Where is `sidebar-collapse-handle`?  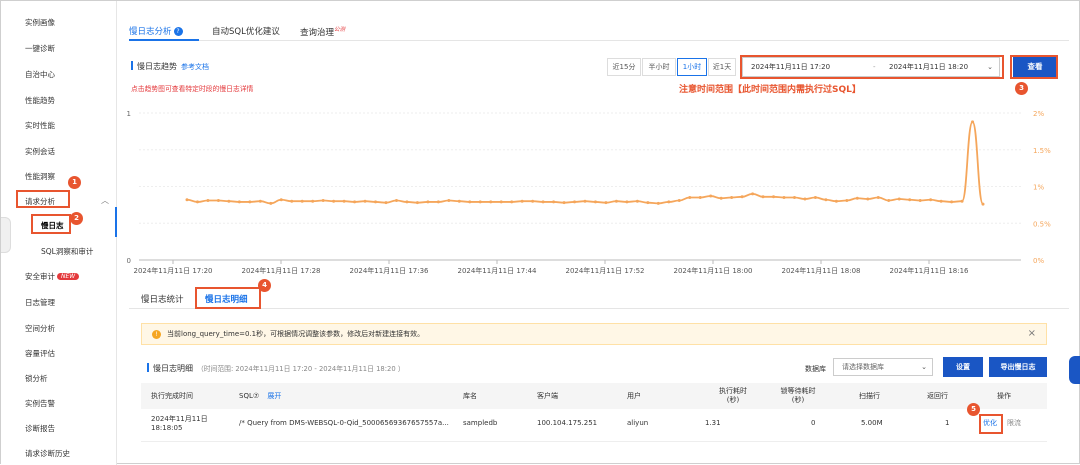
sidebar-collapse-handle is located at coordinates (6, 235).